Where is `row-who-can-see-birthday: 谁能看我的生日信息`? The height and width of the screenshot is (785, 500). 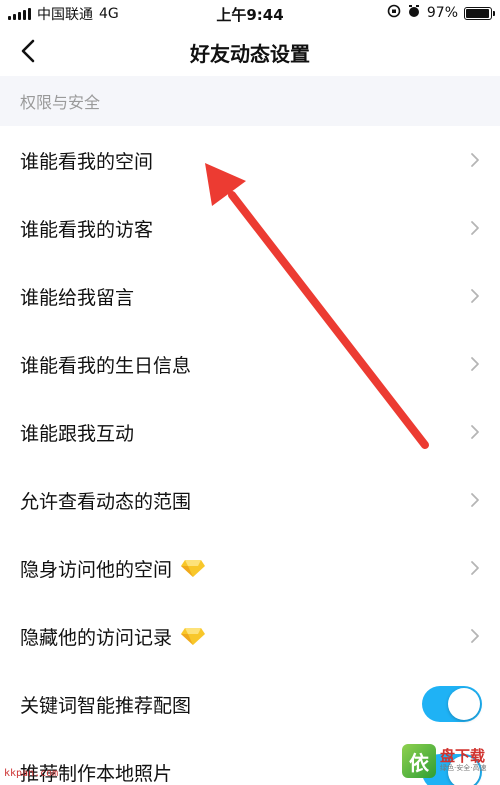
row-who-can-see-birthday: 谁能看我的生日信息 is located at coordinates (250, 364).